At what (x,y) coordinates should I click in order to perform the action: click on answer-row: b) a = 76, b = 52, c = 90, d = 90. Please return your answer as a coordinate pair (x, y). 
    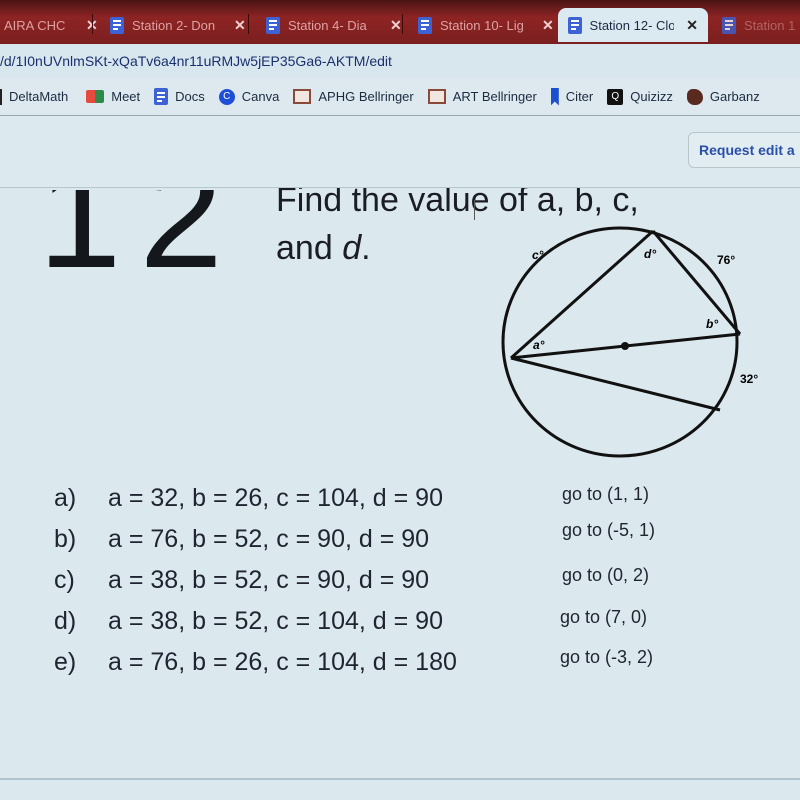
    Looking at the image, I should click on (311, 539).